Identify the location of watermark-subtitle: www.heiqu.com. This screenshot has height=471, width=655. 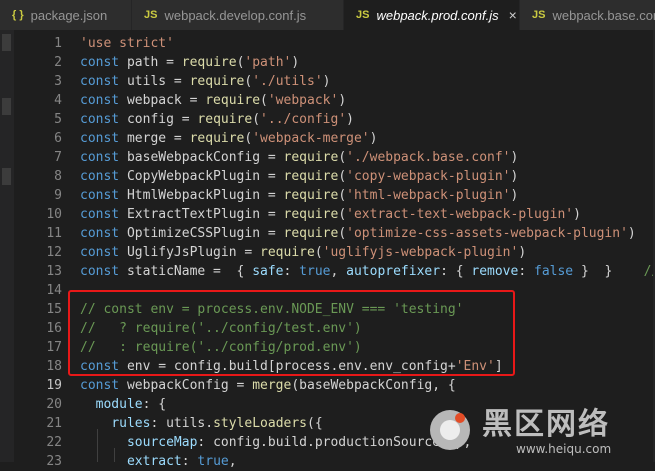
(564, 449).